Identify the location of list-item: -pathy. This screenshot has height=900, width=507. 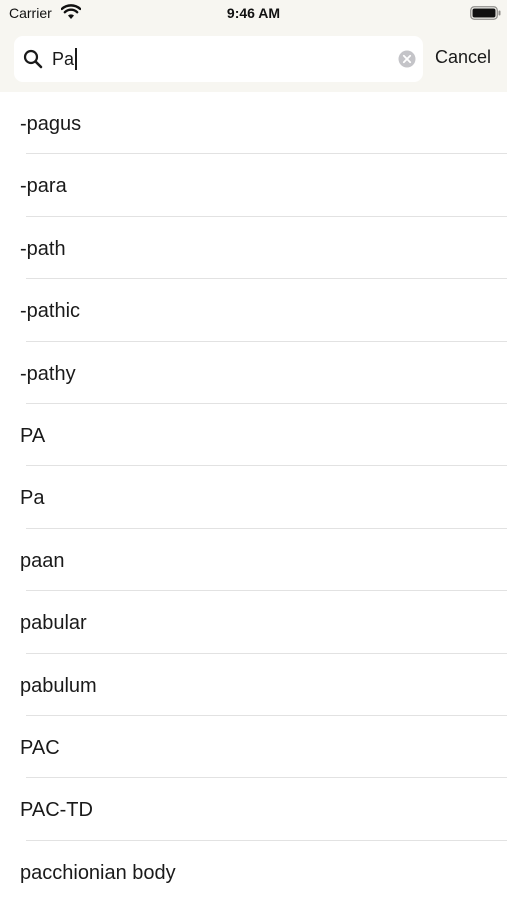
(253, 373).